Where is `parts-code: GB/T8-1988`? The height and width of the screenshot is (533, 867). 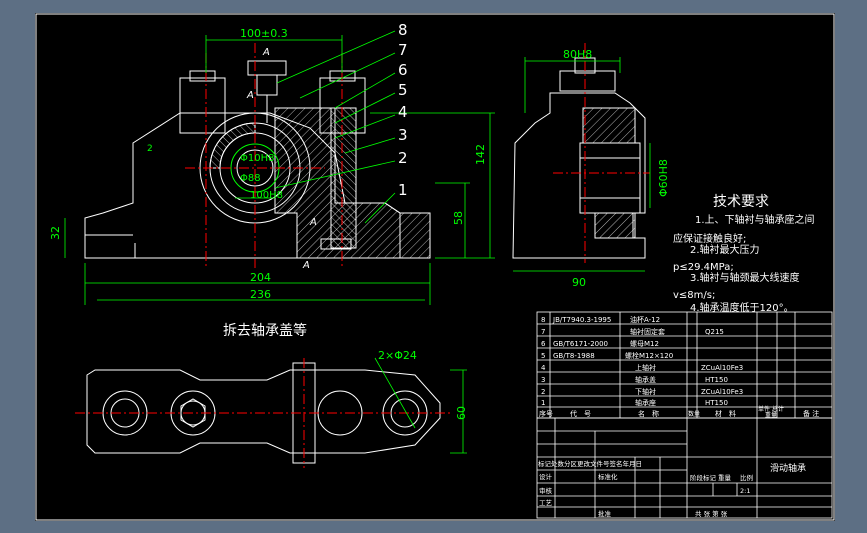
parts-code: GB/T8-1988 is located at coordinates (574, 356).